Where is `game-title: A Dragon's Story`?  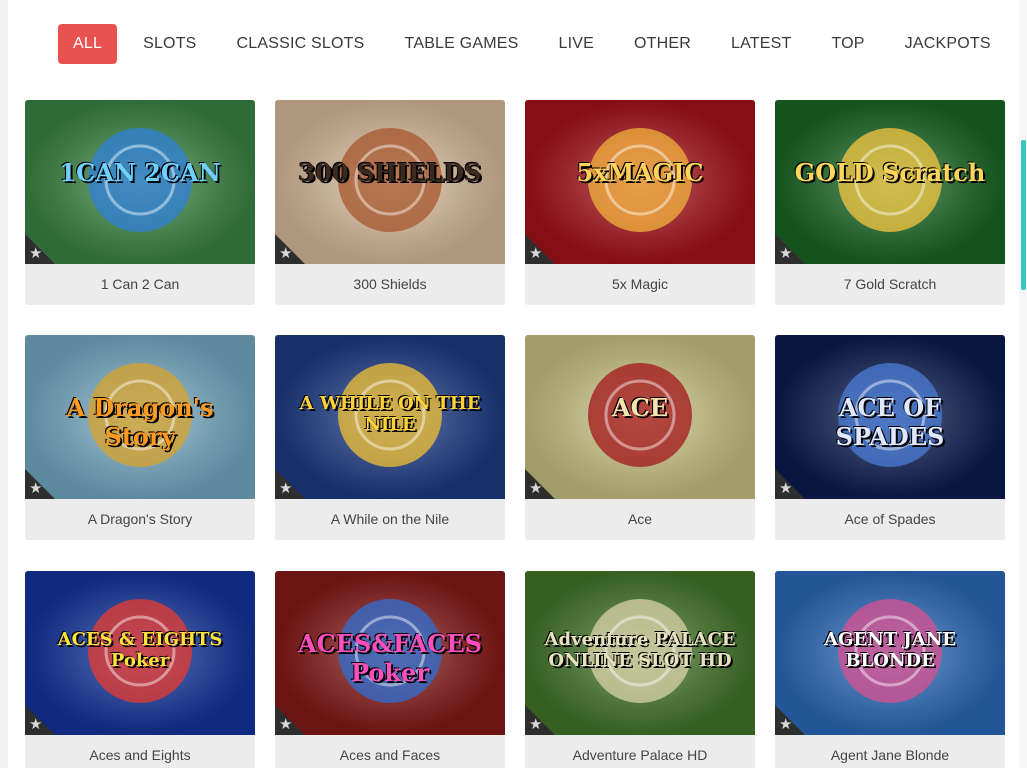
game-title: A Dragon's Story is located at coordinates (140, 519).